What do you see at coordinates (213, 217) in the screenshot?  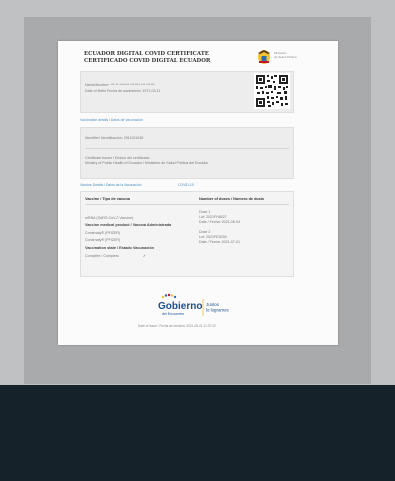 I see `dose-1-lot: Lot: 2021FH8027` at bounding box center [213, 217].